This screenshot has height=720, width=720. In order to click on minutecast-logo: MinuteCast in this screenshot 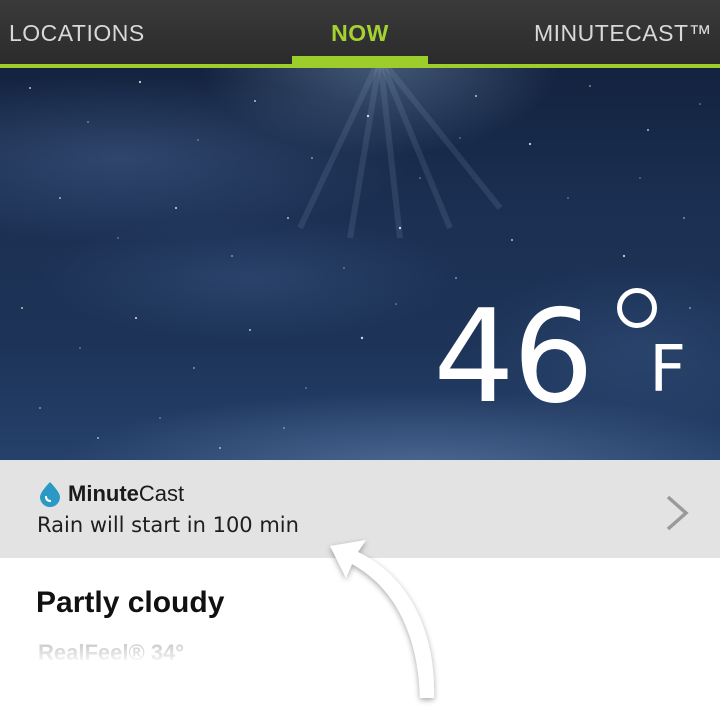, I will do `click(126, 494)`.